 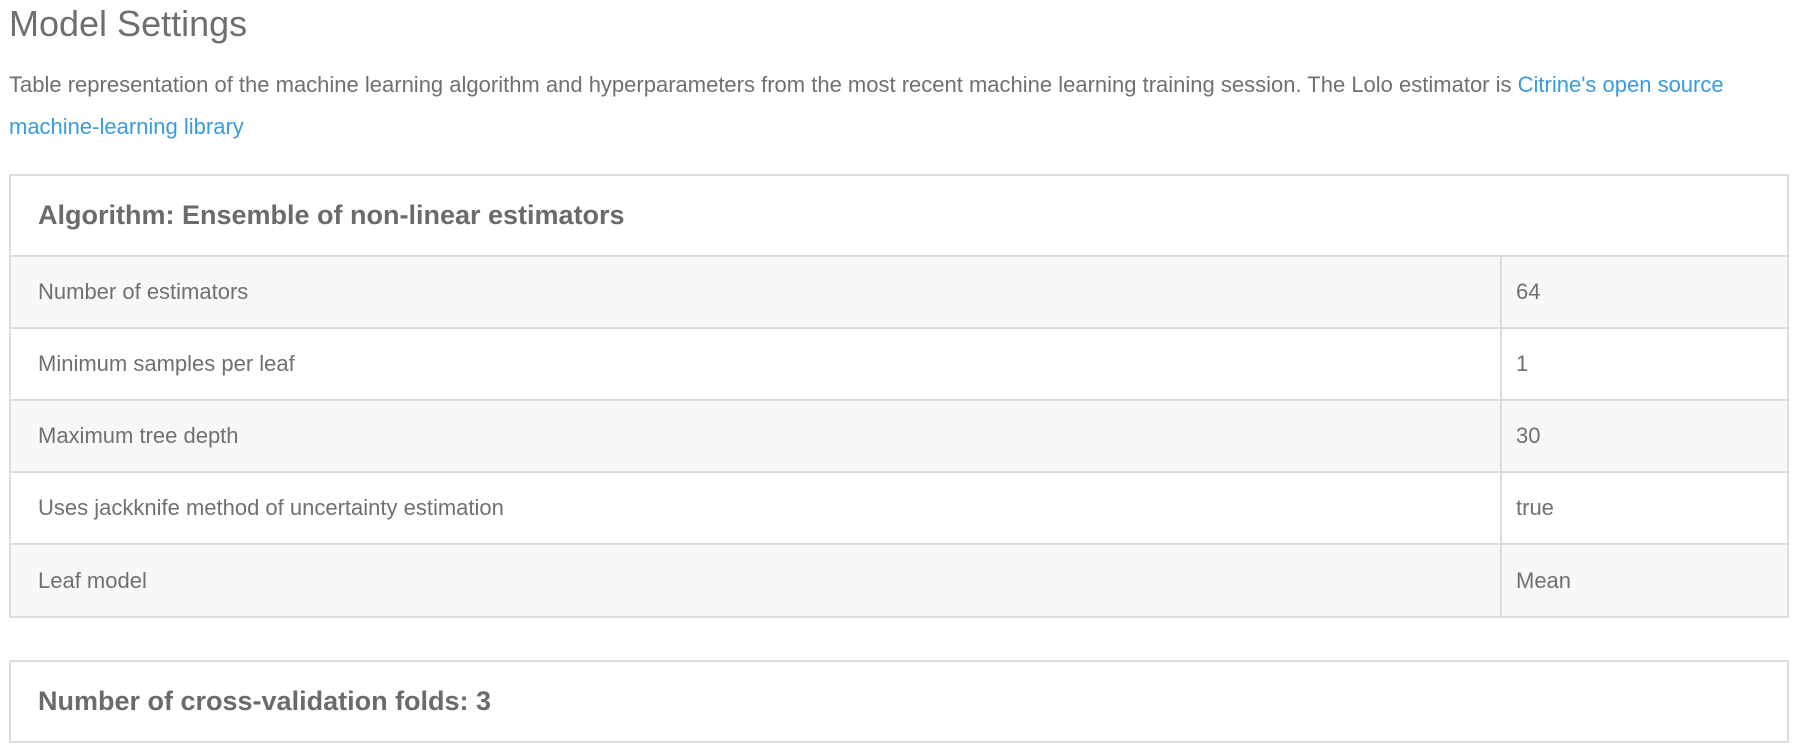 I want to click on param-value: 30, so click(x=1643, y=435).